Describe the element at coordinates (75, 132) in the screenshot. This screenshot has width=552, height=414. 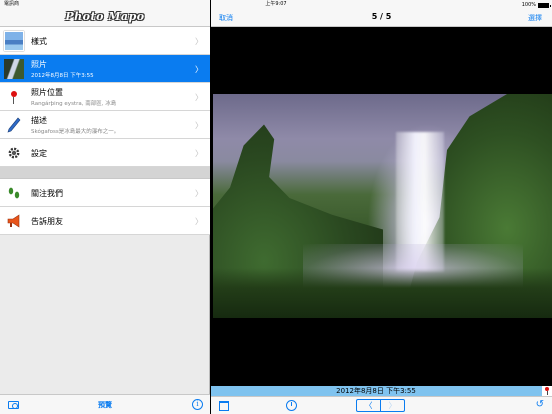
I see `menu-item-subtitle: Skógafoss是冰島最大的瀑布之一。` at that location.